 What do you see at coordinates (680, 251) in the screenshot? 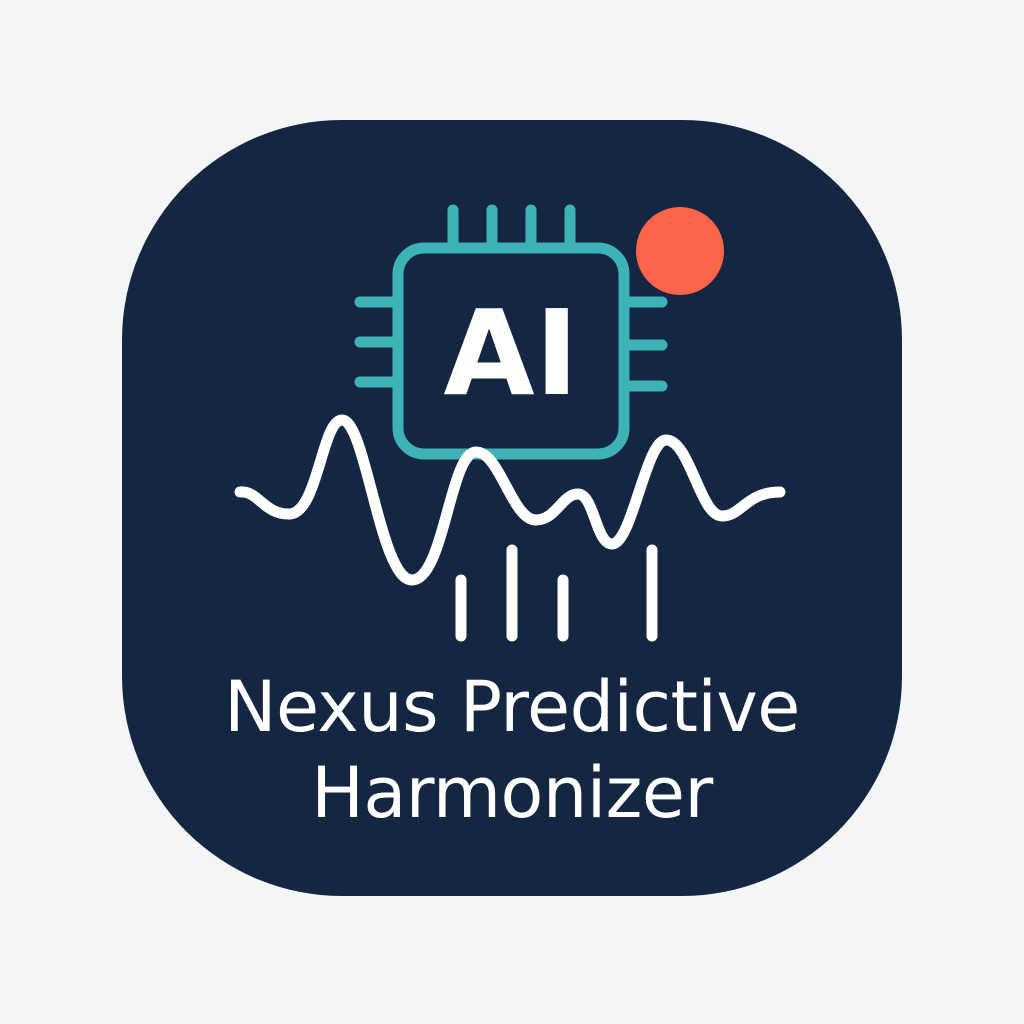
I see `notification-dot-icon` at bounding box center [680, 251].